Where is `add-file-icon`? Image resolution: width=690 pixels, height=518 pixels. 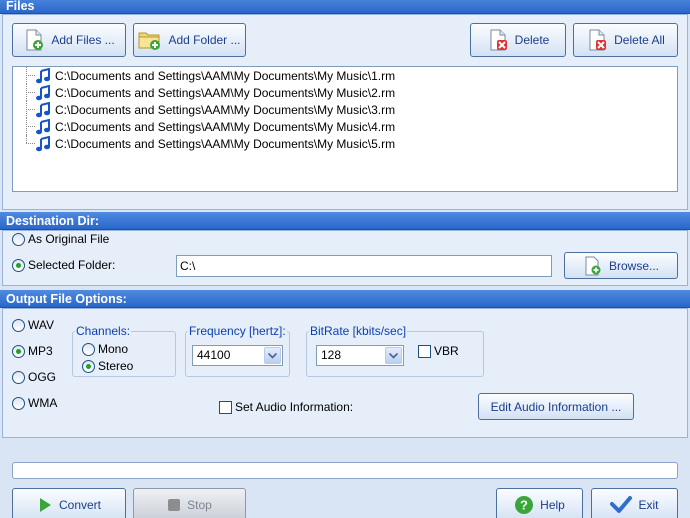
add-file-icon is located at coordinates (34, 40).